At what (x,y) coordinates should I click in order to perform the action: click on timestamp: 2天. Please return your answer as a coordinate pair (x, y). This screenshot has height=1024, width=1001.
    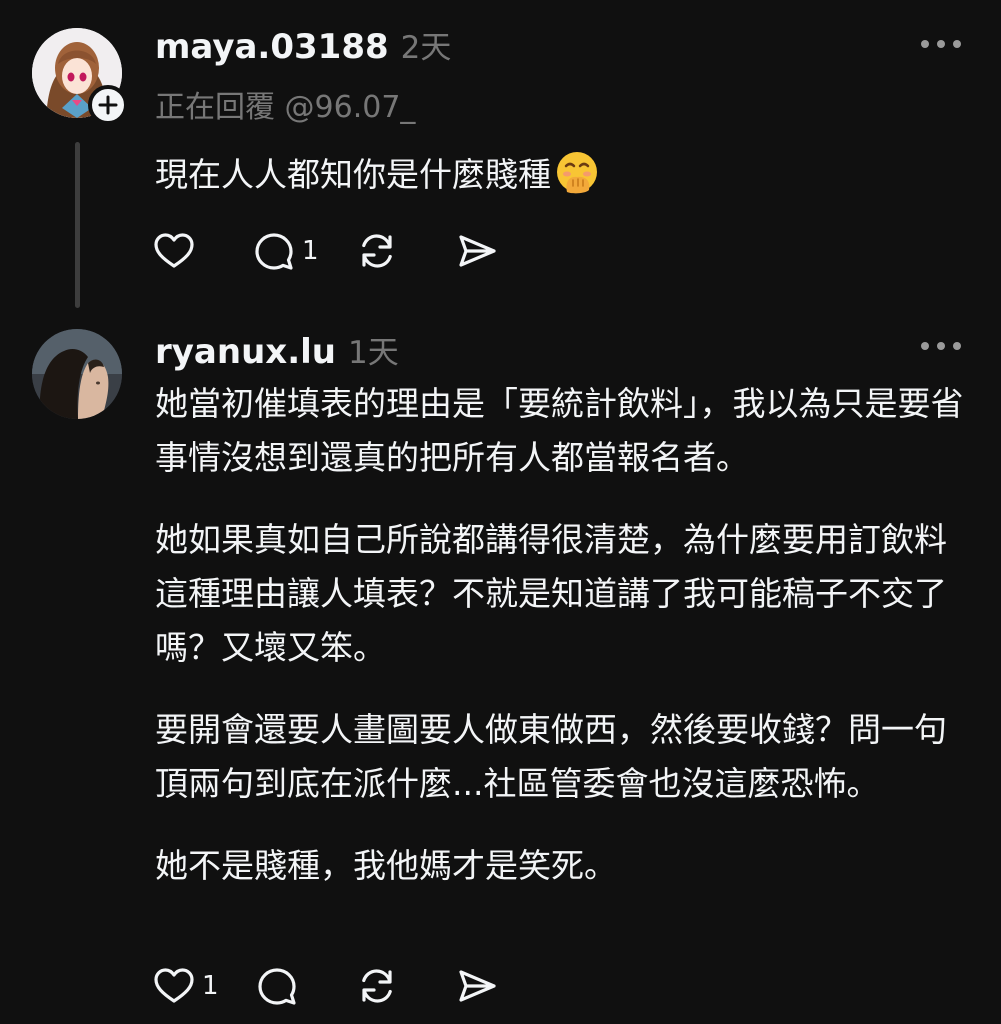
    Looking at the image, I should click on (426, 48).